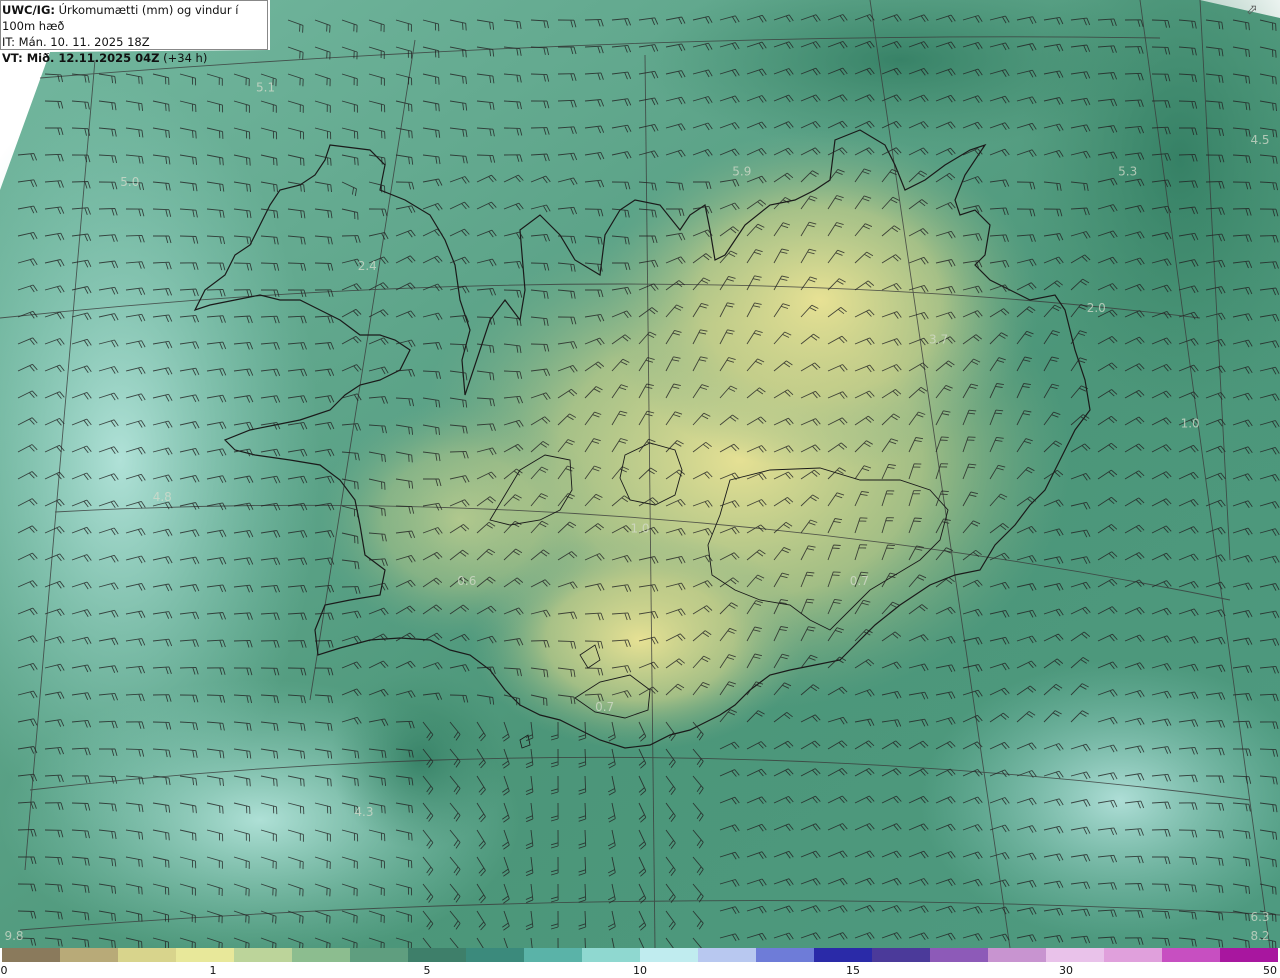  Describe the element at coordinates (265, 88) in the screenshot. I see `field-value-label: 5.1` at that location.